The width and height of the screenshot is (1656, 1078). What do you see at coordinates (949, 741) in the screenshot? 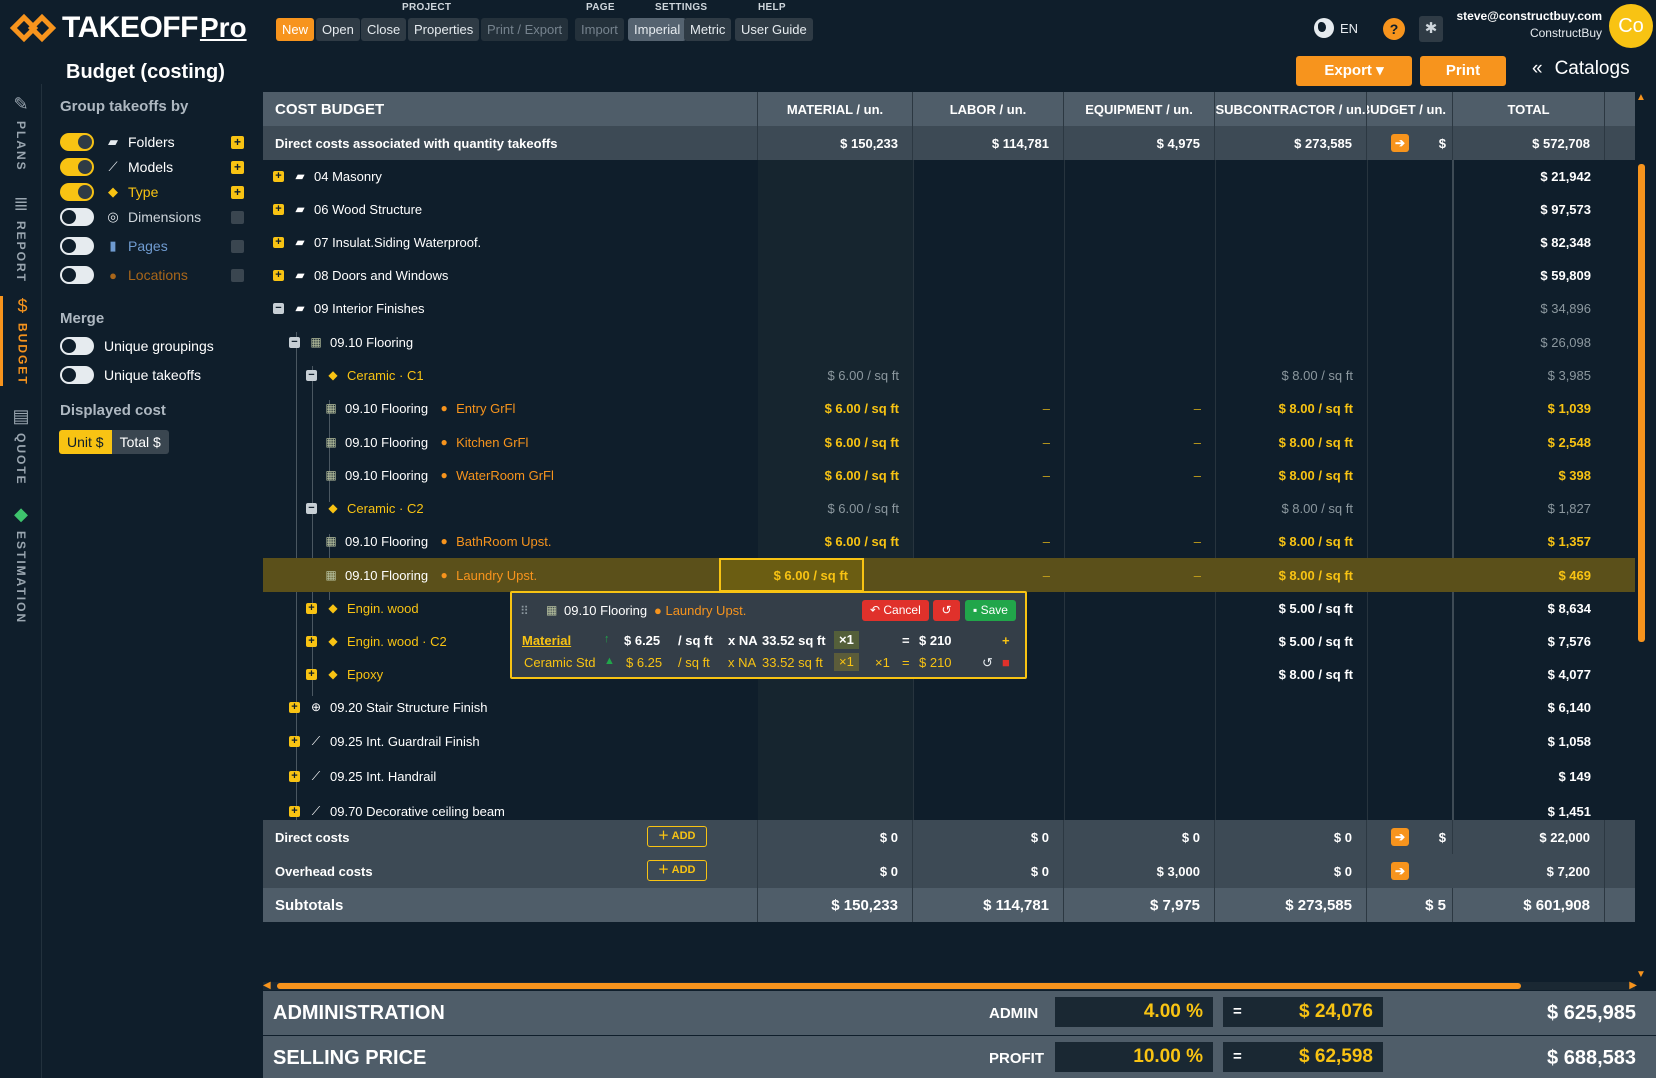
I see `table-row: + ⟋ 09.25 Int. Guardrail Finish $ 1,058` at bounding box center [949, 741].